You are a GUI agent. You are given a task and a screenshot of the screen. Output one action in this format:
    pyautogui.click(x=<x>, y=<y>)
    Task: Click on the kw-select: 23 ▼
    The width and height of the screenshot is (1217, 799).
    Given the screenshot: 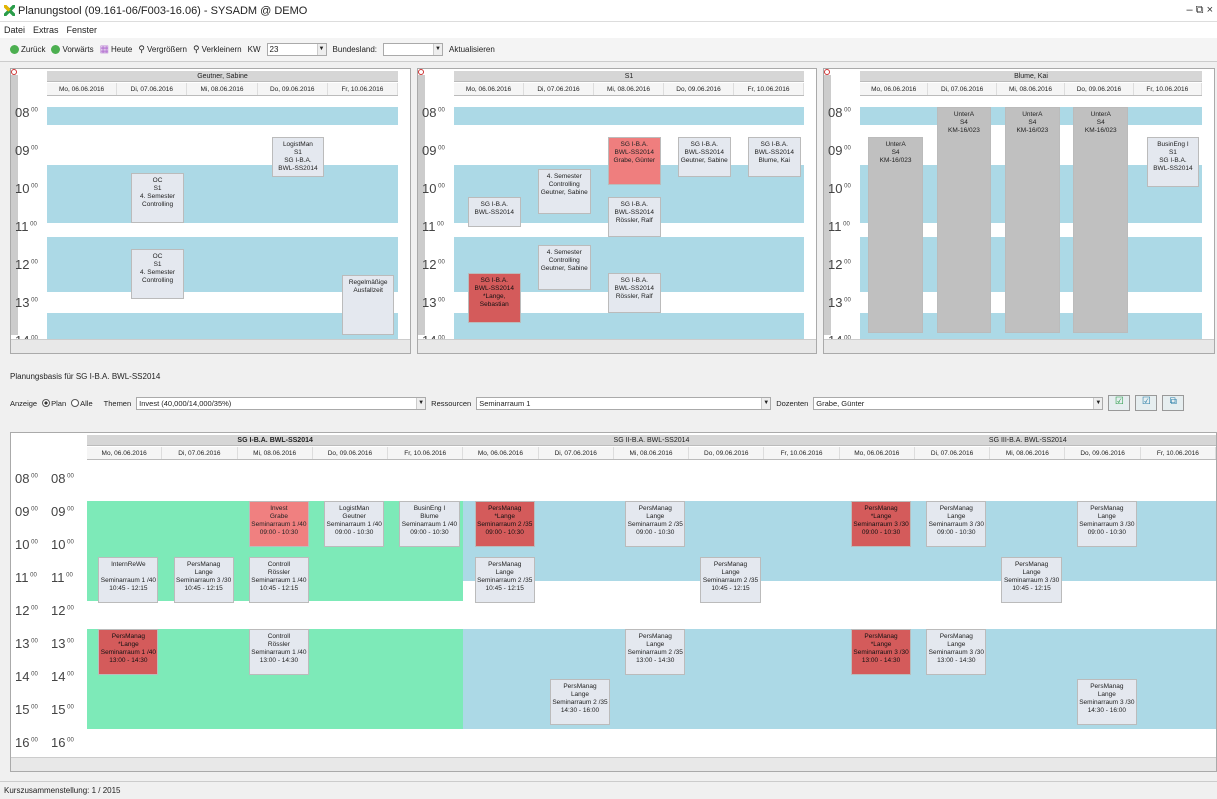 What is the action you would take?
    pyautogui.click(x=296, y=49)
    